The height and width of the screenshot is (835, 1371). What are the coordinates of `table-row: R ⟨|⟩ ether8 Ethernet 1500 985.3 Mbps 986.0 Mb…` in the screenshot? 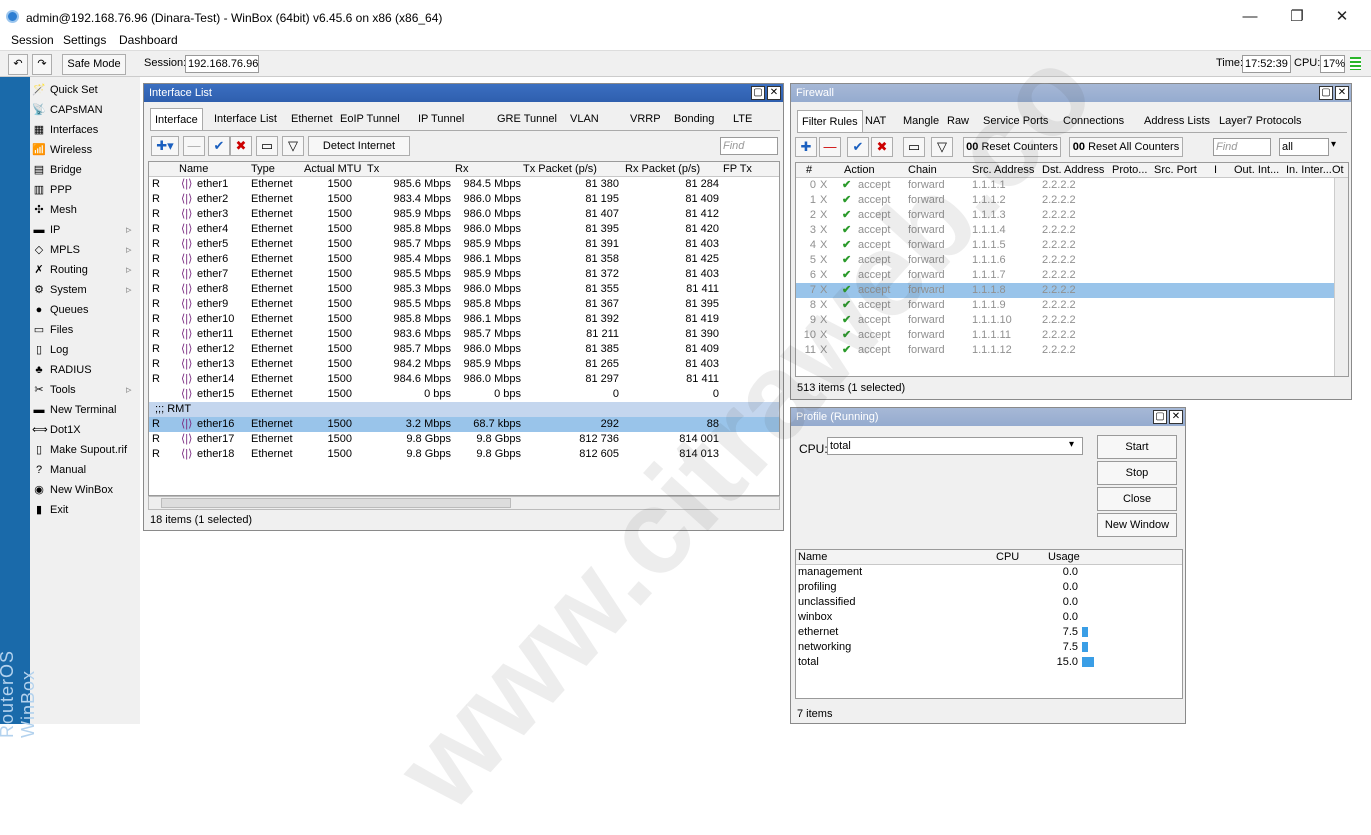 It's located at (464, 289).